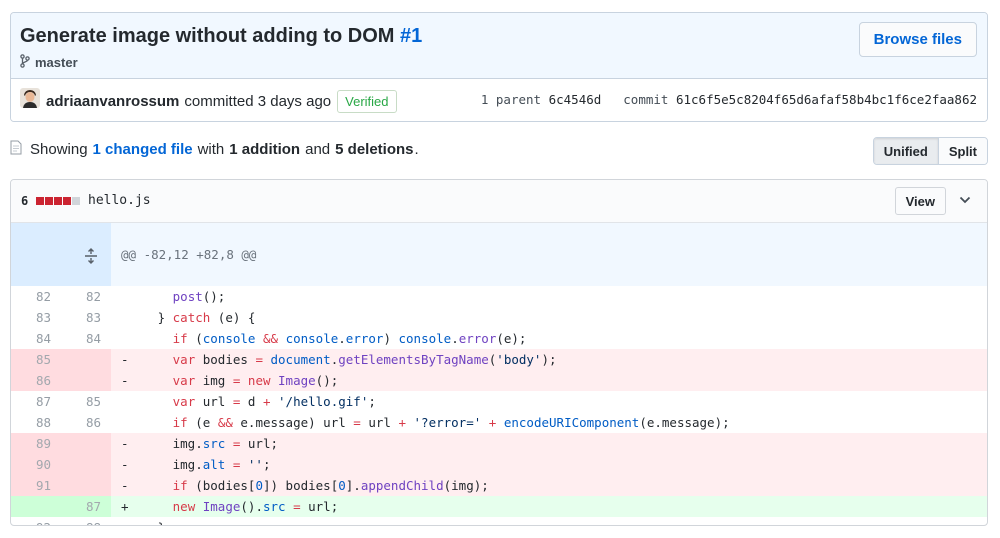 The image size is (1000, 538). What do you see at coordinates (258, 101) in the screenshot?
I see `commit-time: committed 3 days ago` at bounding box center [258, 101].